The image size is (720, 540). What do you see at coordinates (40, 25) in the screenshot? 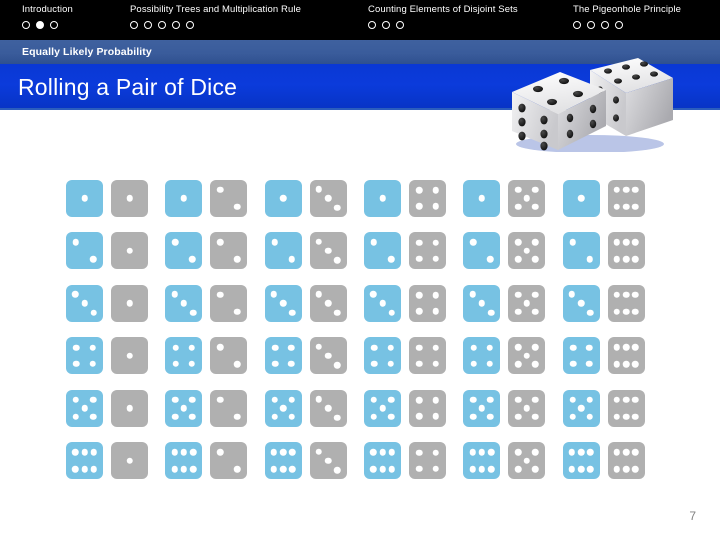
I see `nav-dot-active-icon` at bounding box center [40, 25].